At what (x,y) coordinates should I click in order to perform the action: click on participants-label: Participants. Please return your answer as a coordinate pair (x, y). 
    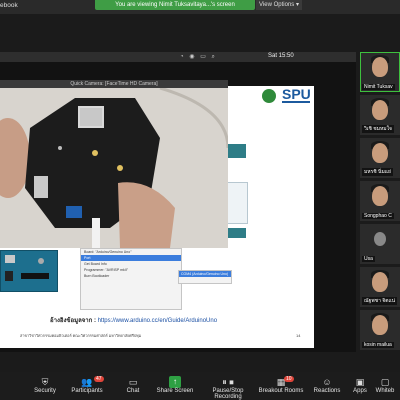
    Looking at the image, I should click on (87, 391).